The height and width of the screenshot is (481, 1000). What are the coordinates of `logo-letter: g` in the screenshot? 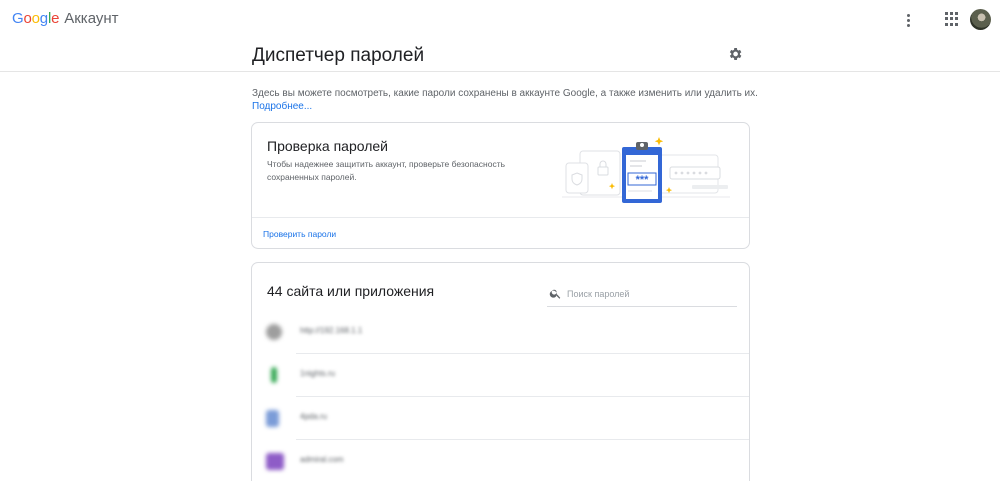 It's located at (43, 18).